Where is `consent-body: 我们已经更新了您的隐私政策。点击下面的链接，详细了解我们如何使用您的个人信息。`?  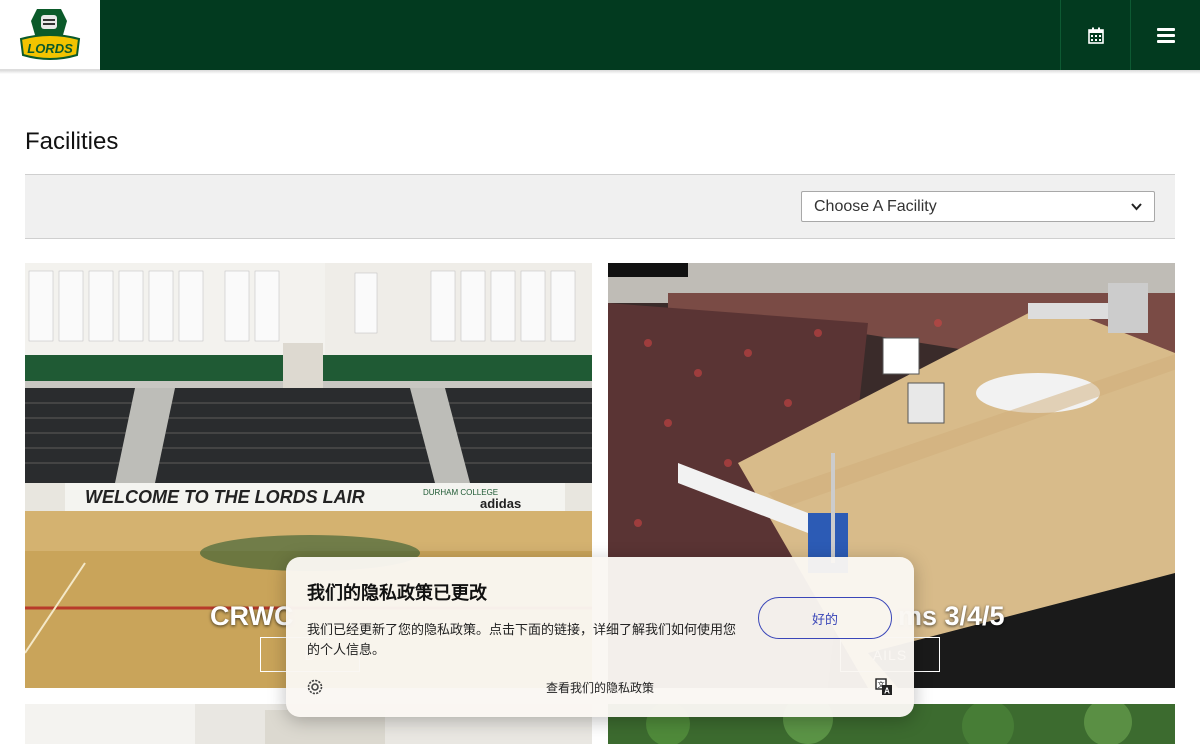 consent-body: 我们已经更新了您的隐私政策。点击下面的链接，详细了解我们如何使用您的个人信息。 is located at coordinates (522, 639).